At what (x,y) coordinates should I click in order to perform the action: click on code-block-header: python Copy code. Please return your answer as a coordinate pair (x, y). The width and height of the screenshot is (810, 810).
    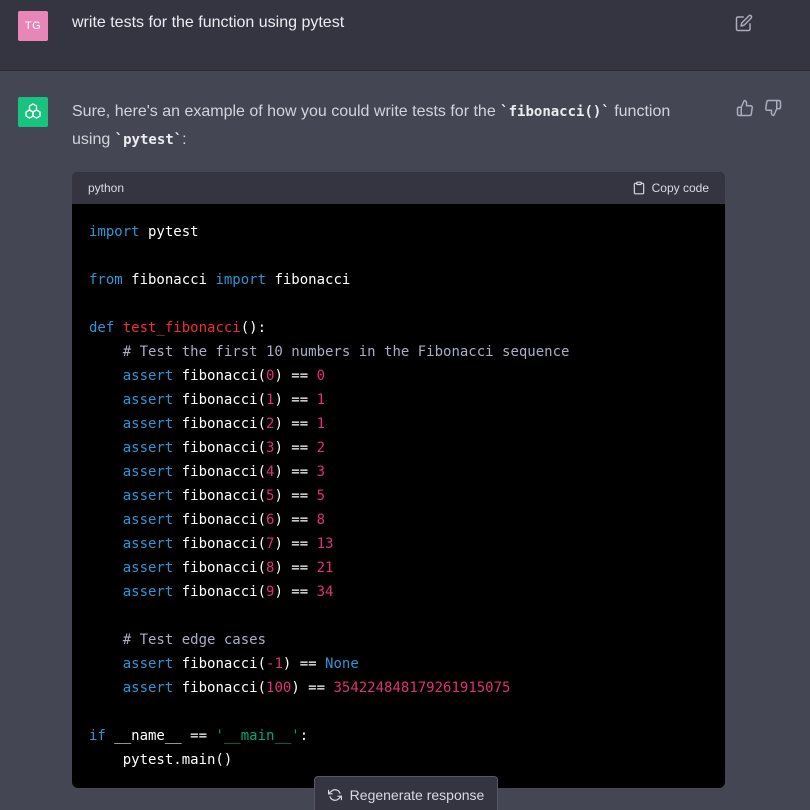
    Looking at the image, I should click on (398, 188).